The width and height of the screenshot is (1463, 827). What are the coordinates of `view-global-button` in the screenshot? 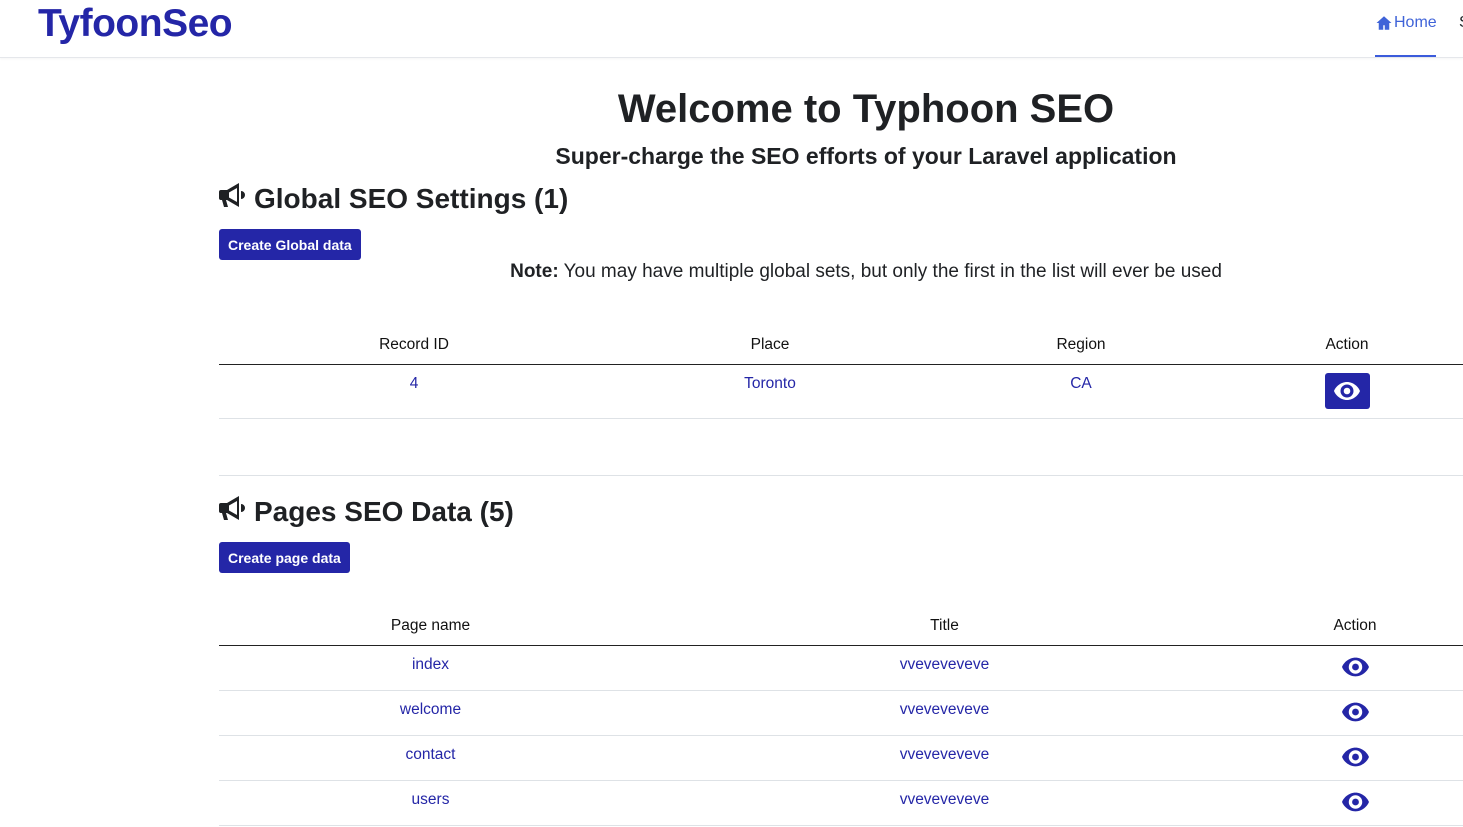 It's located at (1347, 390).